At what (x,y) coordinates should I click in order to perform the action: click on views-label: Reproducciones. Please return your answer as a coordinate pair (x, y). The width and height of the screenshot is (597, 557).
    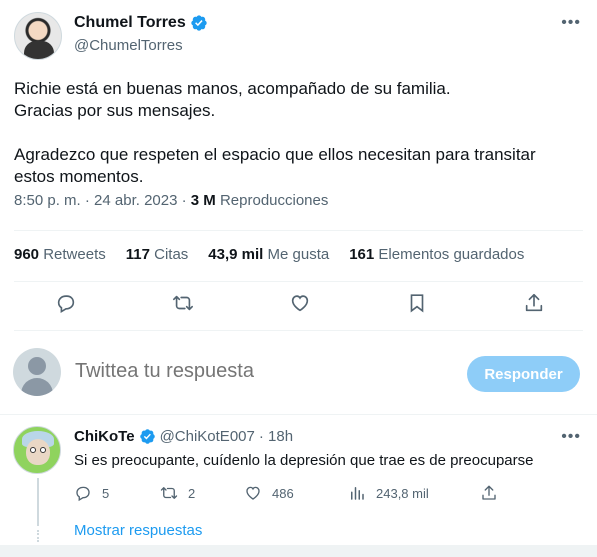
    Looking at the image, I should click on (274, 200).